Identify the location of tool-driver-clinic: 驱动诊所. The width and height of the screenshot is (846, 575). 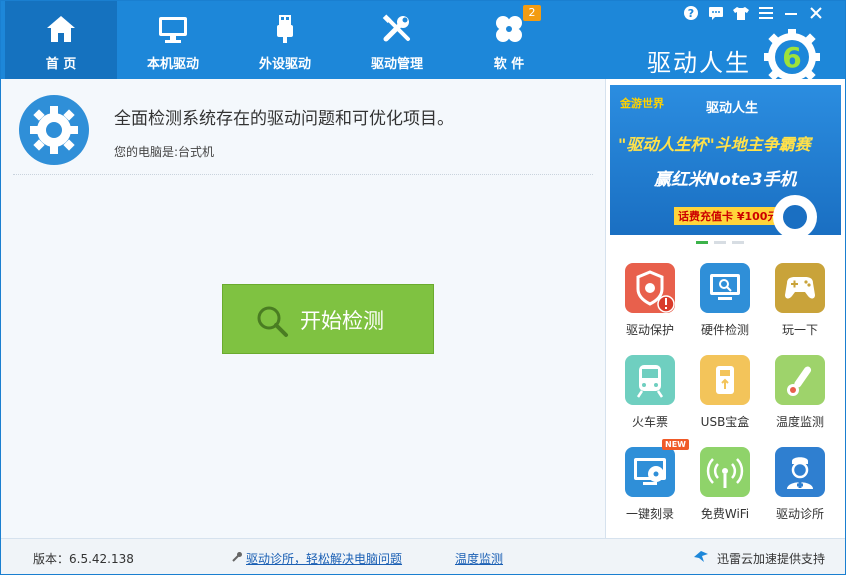
(800, 490).